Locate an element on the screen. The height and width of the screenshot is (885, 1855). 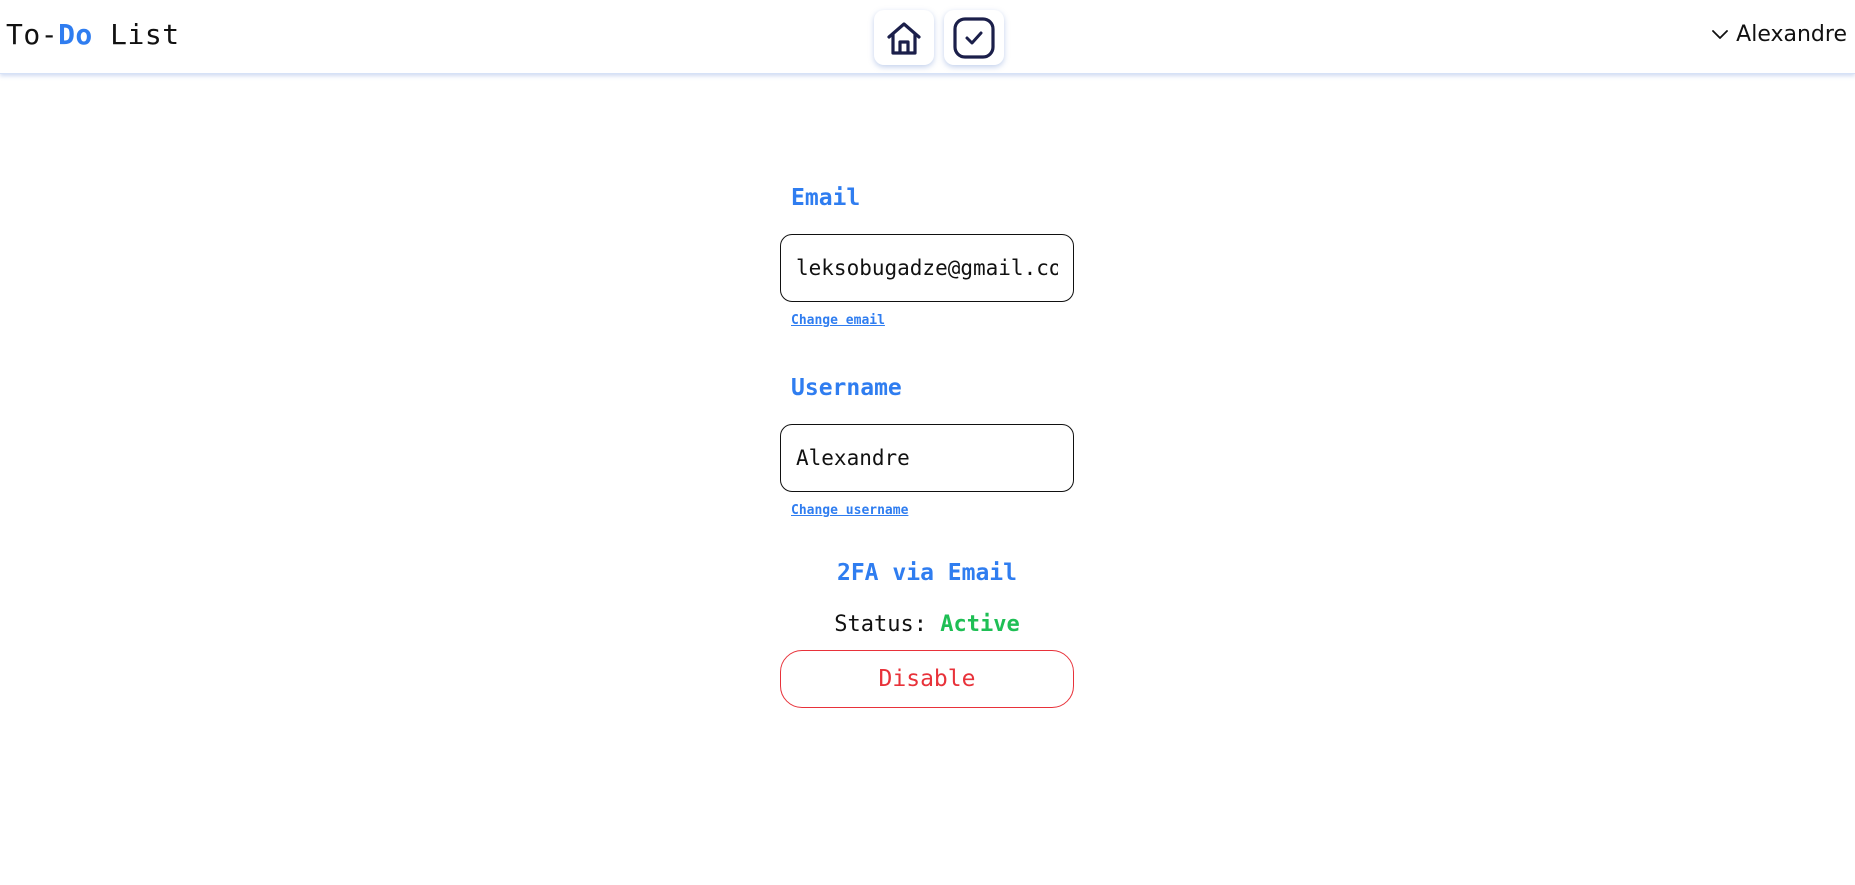
email-label: Email is located at coordinates (826, 198).